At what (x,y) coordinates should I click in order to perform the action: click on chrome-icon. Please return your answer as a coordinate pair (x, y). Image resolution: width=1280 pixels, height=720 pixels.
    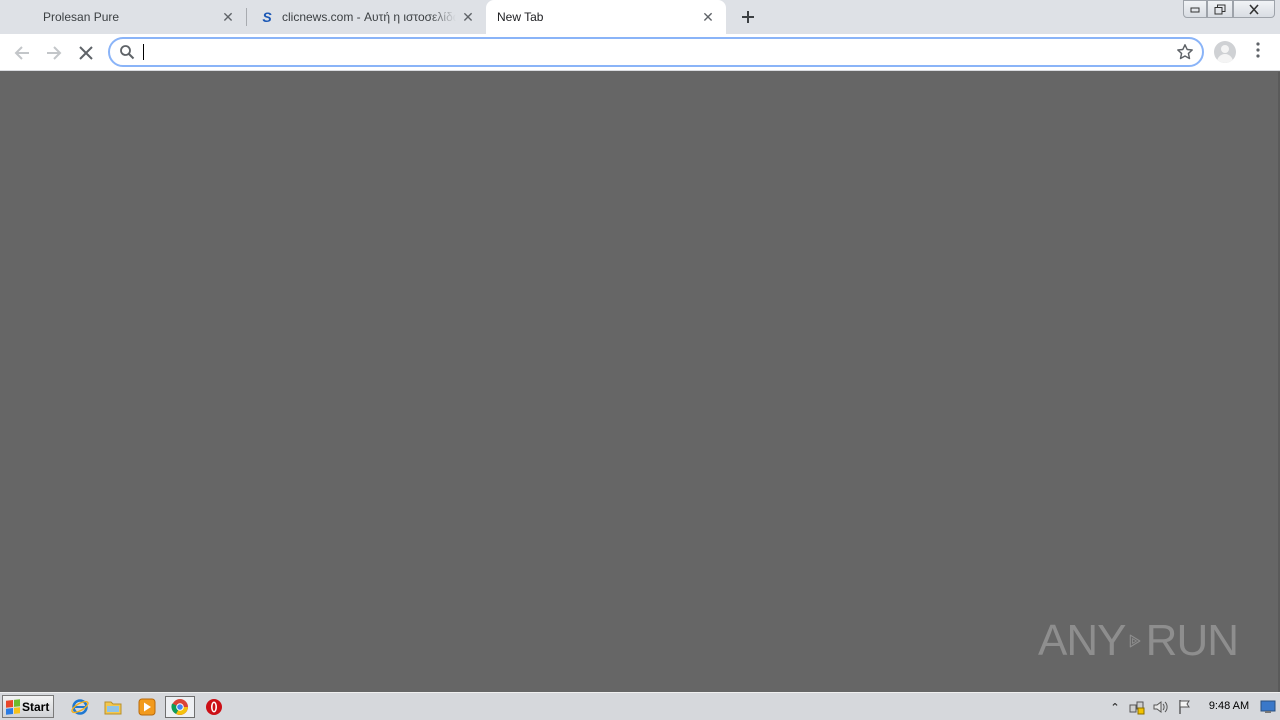
    Looking at the image, I should click on (180, 707).